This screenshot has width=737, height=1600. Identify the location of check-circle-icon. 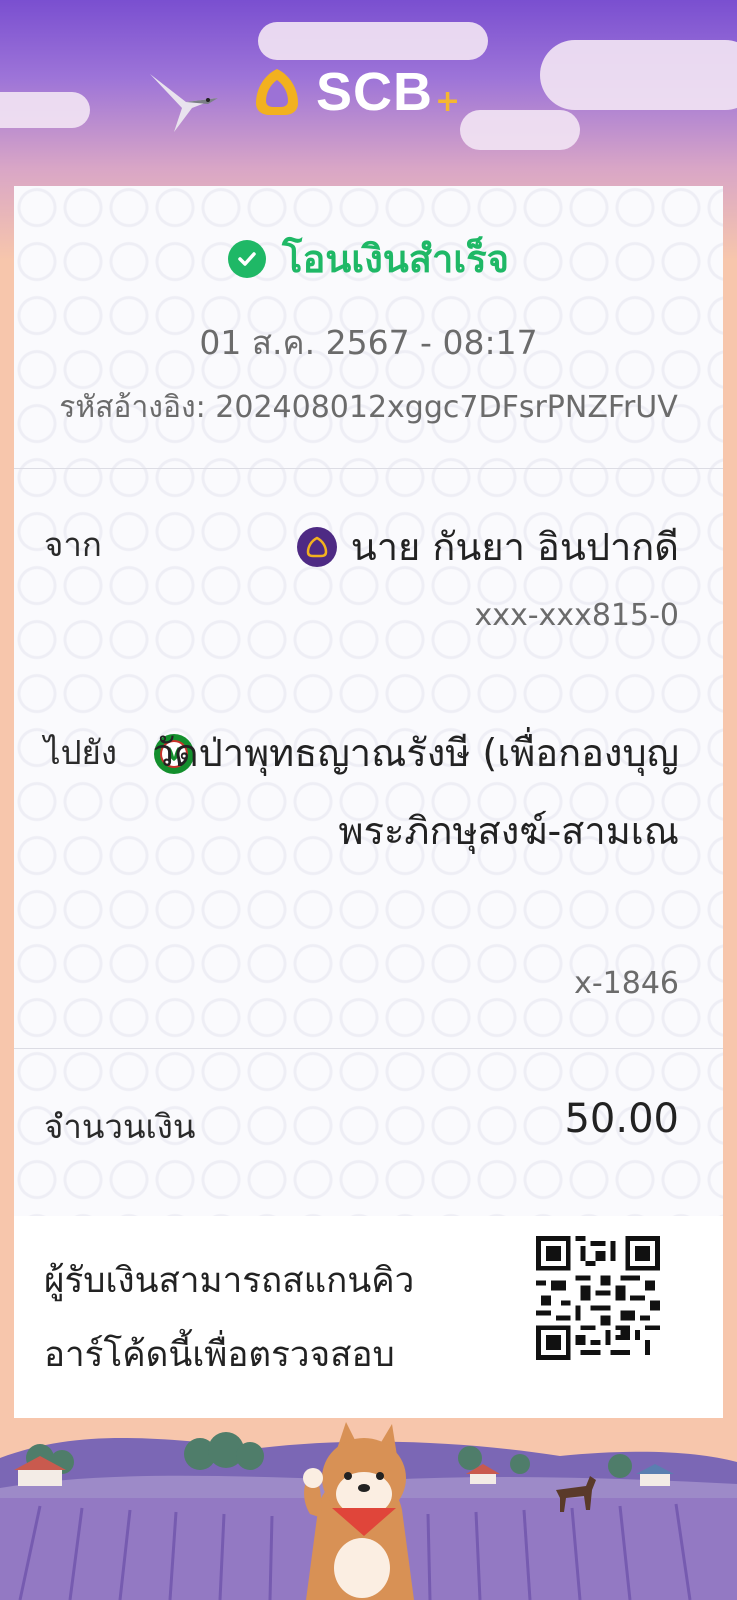
(247, 258).